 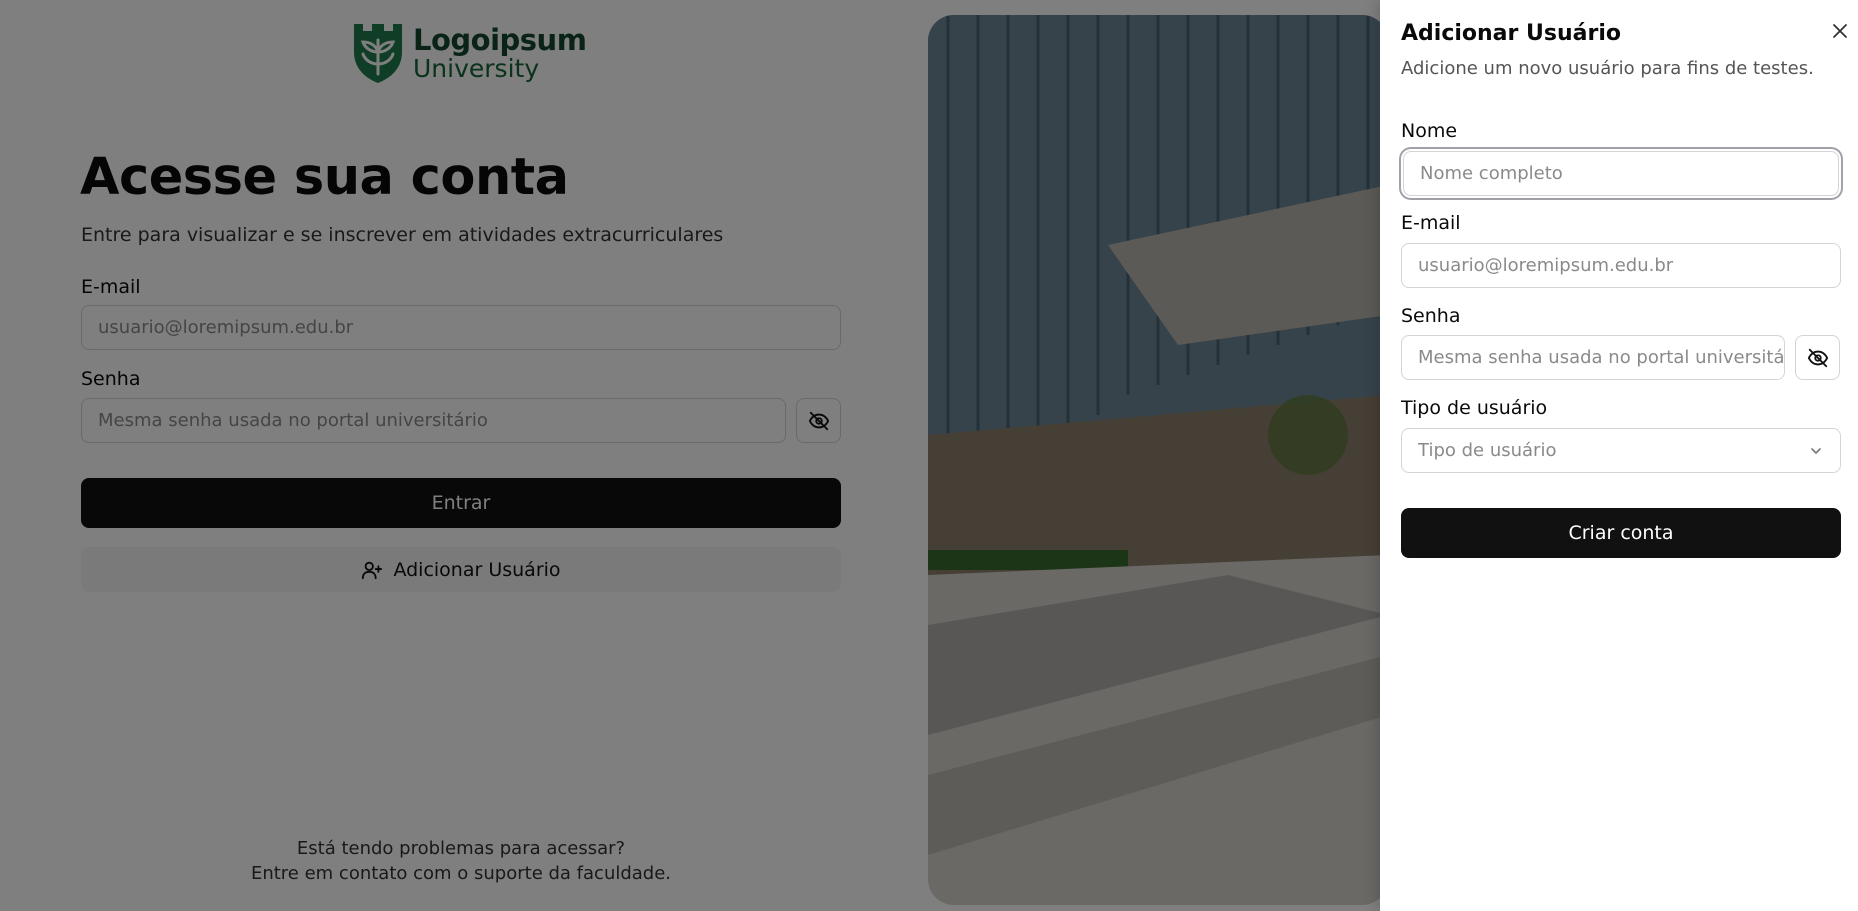 What do you see at coordinates (1621, 173) in the screenshot?
I see `name-input: Nome completo` at bounding box center [1621, 173].